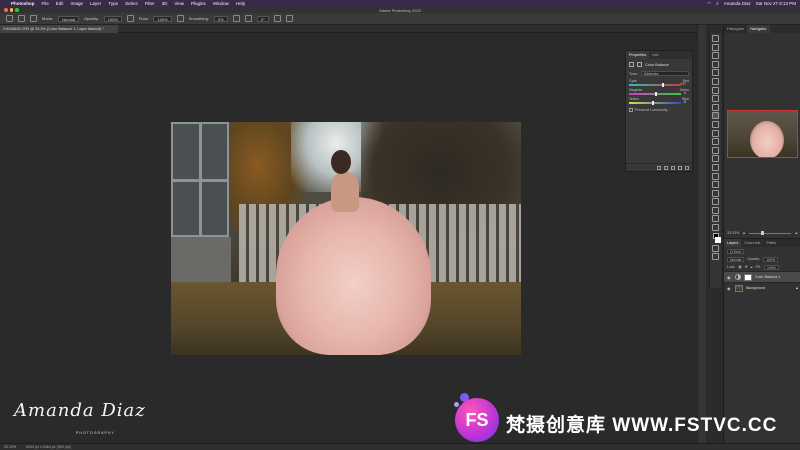 This screenshot has height=450, width=800. What do you see at coordinates (718, 240) in the screenshot?
I see `background-color-swatch` at bounding box center [718, 240].